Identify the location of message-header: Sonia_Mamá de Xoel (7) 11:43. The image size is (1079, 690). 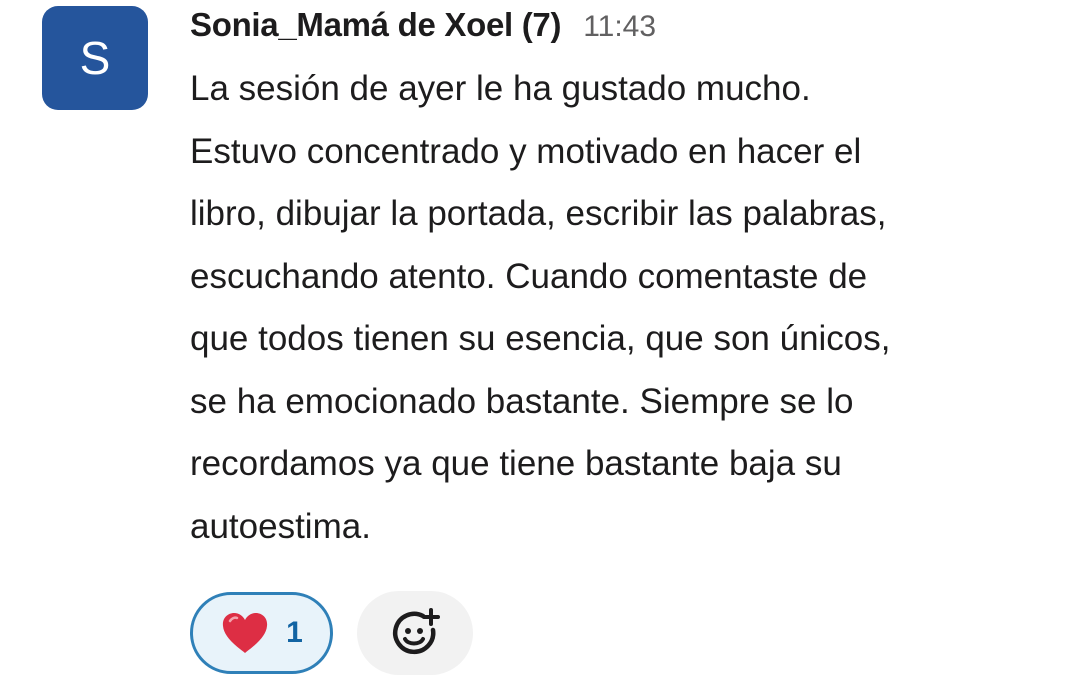
(423, 28).